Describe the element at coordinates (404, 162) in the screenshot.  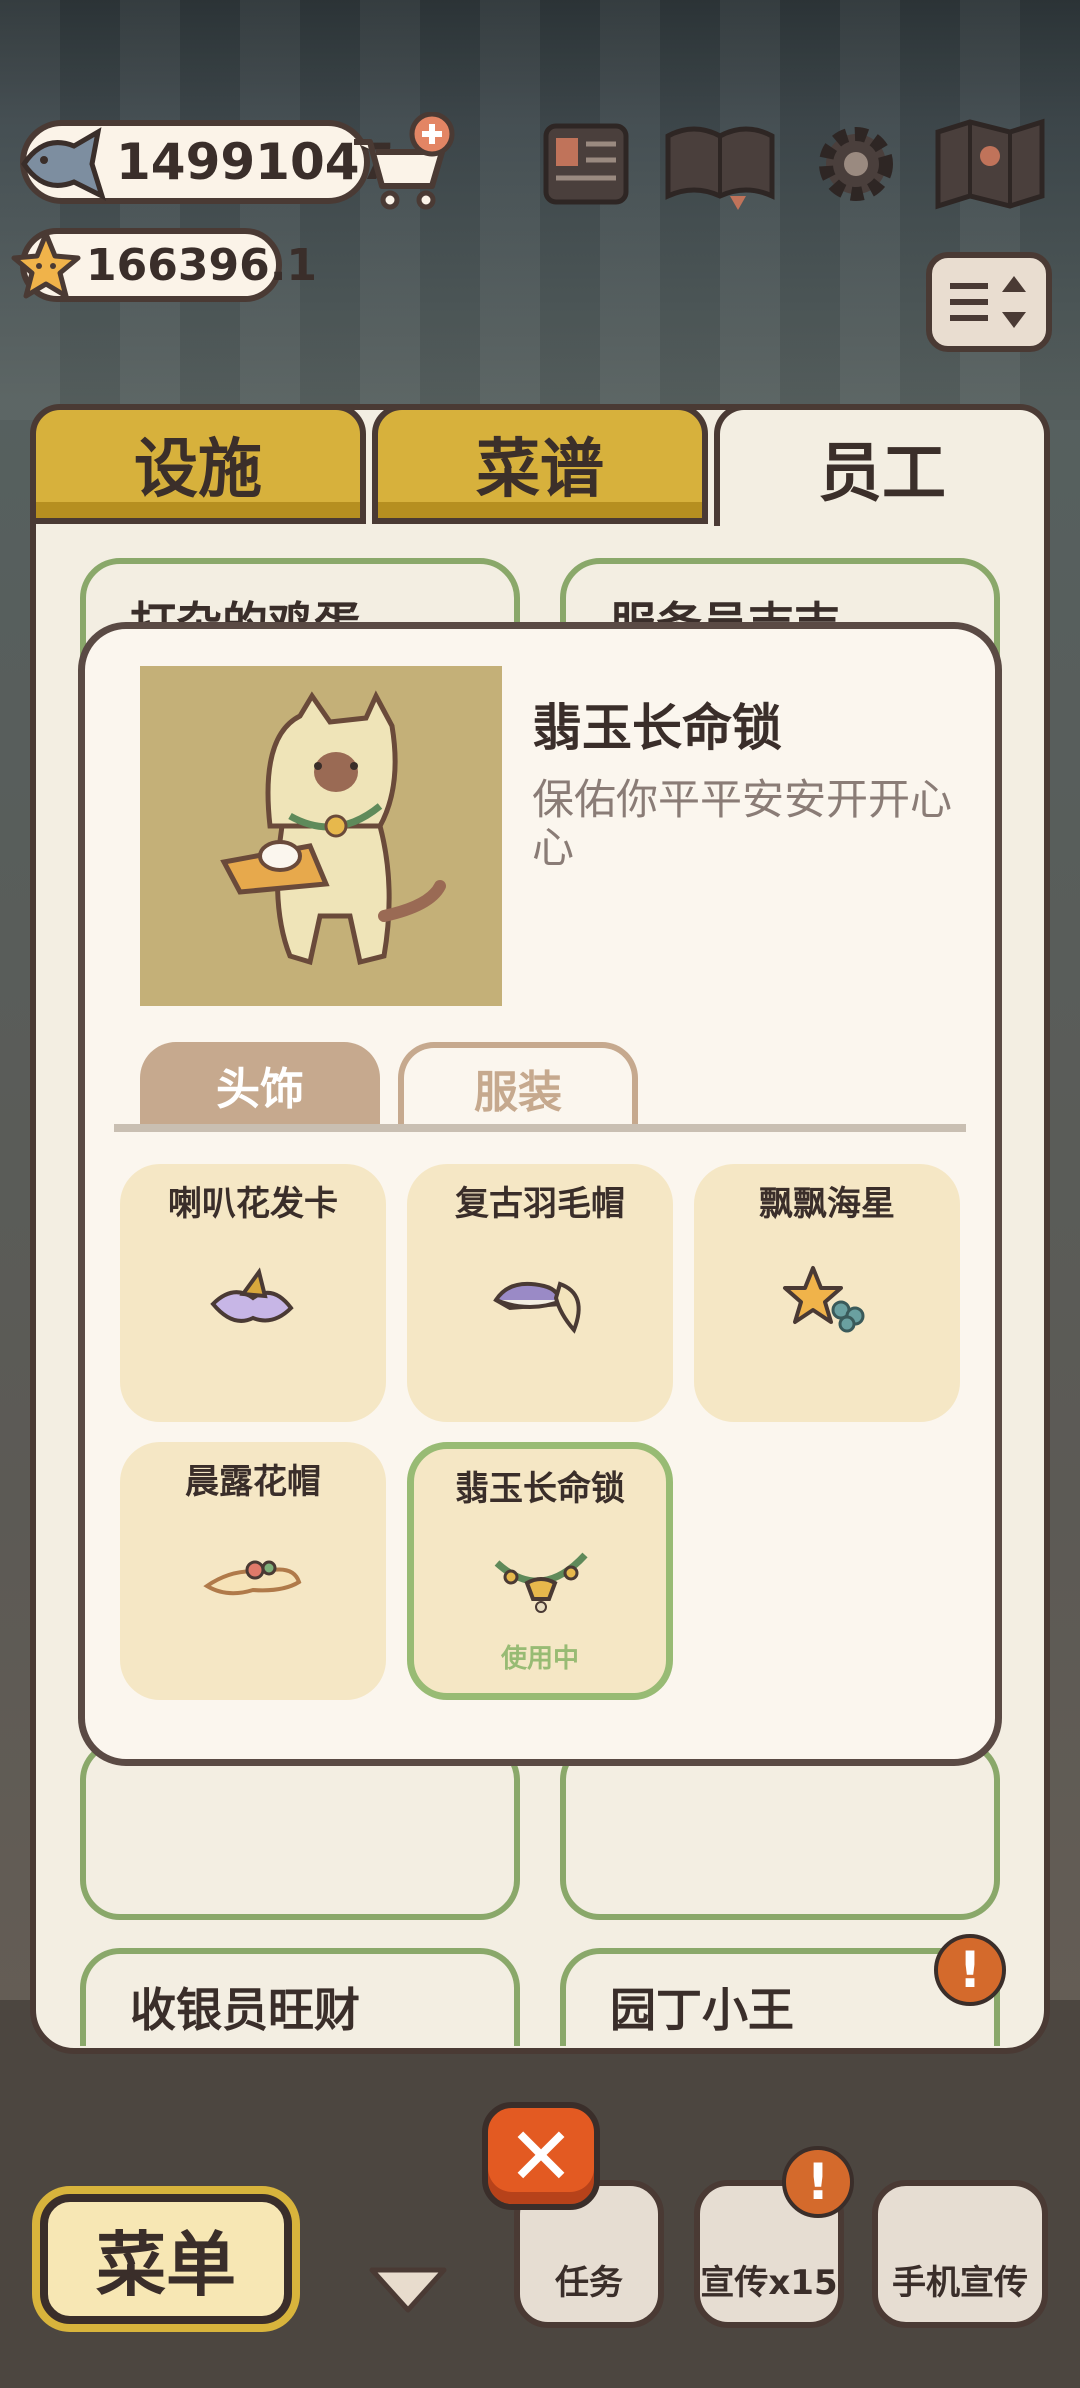
I see `shop-cart-icon` at that location.